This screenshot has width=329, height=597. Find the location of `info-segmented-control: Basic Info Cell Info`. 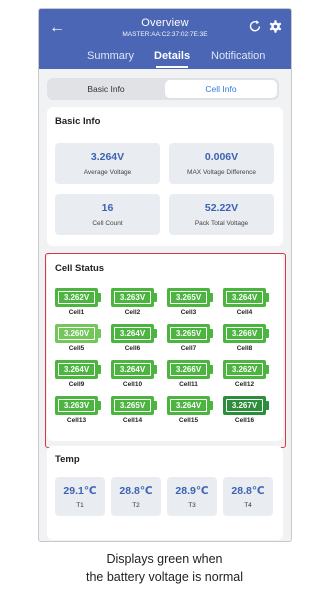

info-segmented-control: Basic Info Cell Info is located at coordinates (163, 89).